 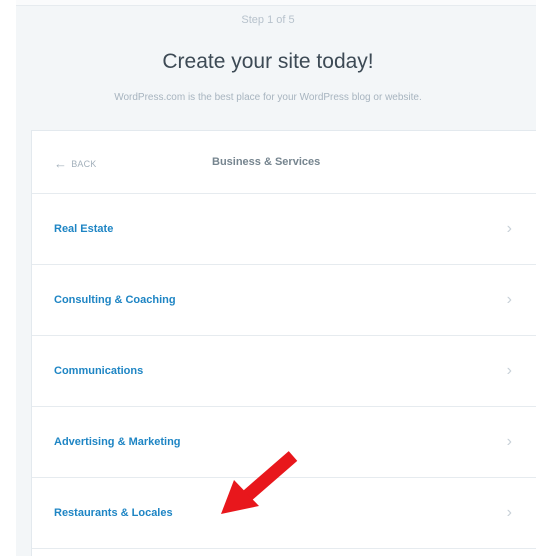 What do you see at coordinates (268, 20) in the screenshot?
I see `step-indicator: Step 1 of 5` at bounding box center [268, 20].